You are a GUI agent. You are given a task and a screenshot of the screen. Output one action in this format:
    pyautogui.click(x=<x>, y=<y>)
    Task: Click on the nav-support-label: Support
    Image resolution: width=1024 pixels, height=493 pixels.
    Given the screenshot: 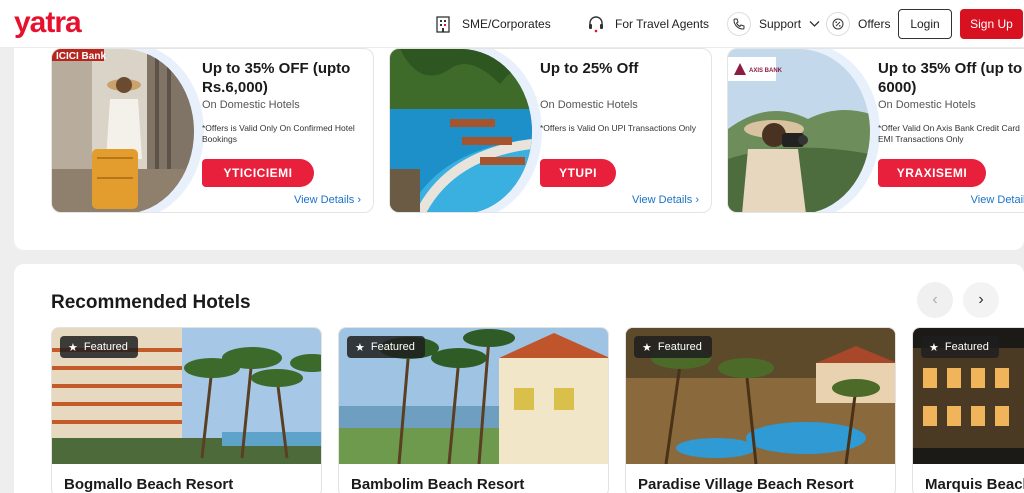 What is the action you would take?
    pyautogui.click(x=780, y=24)
    